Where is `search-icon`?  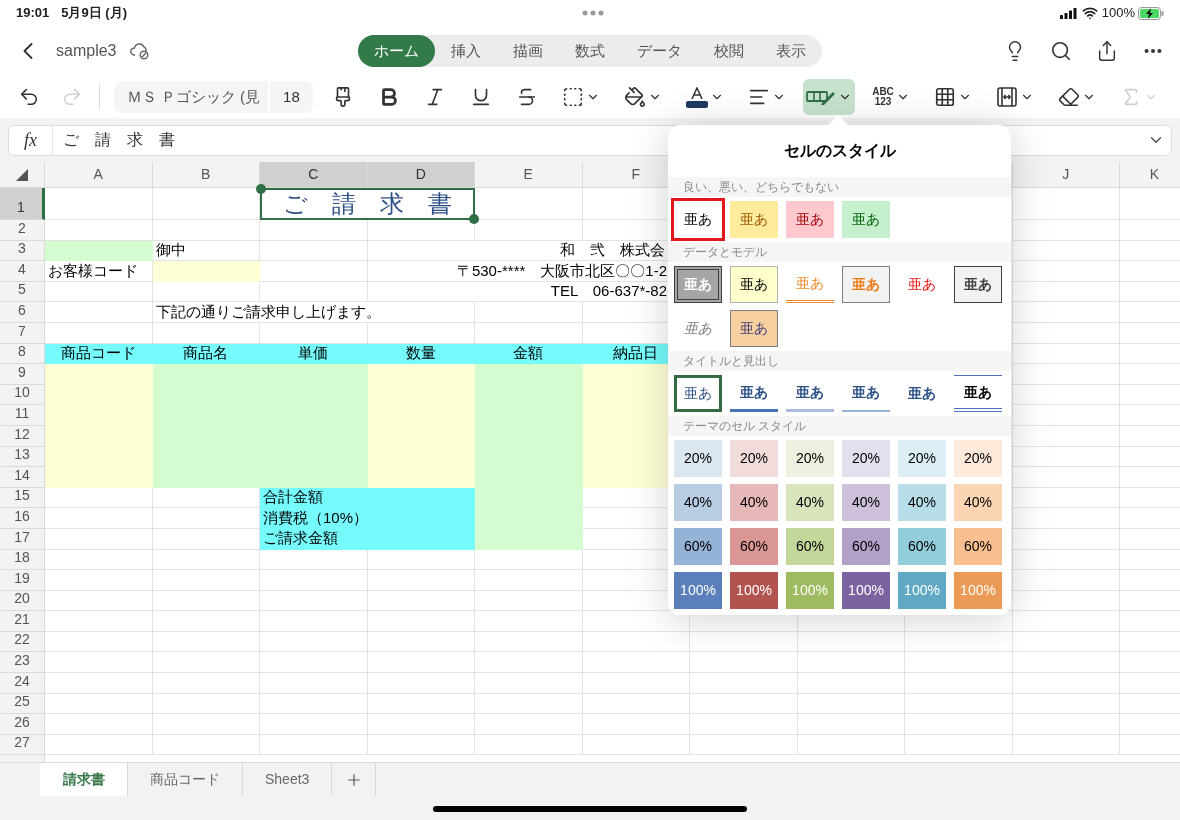
search-icon is located at coordinates (1061, 51).